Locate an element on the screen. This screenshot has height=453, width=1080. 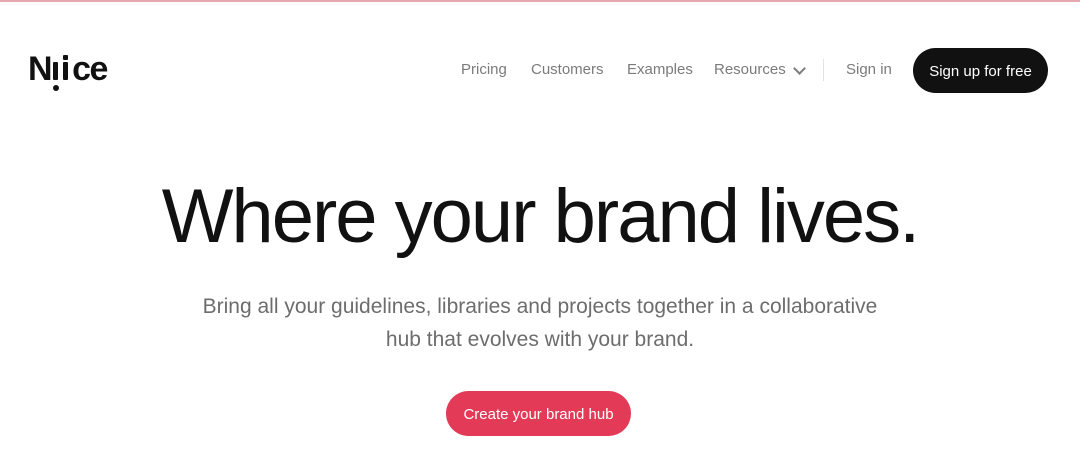
logo-ii-mark is located at coordinates (61, 71).